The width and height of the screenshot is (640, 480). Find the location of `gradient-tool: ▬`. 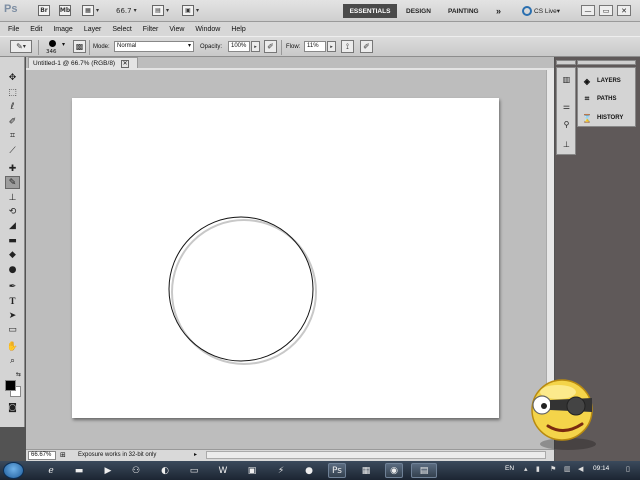

gradient-tool: ▬ is located at coordinates (12, 240).